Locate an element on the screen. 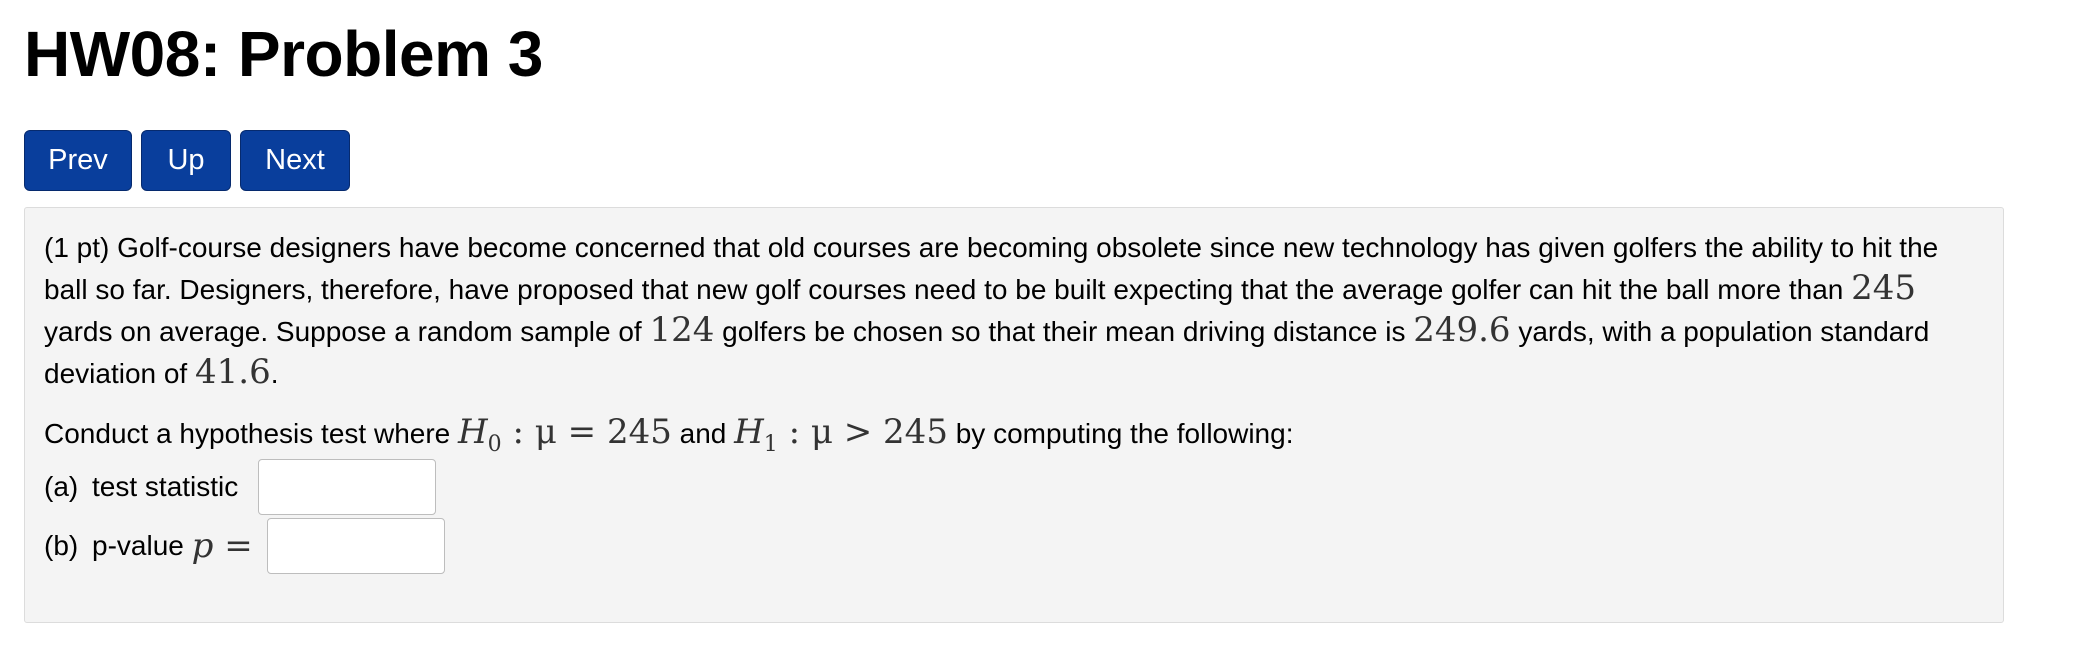 This screenshot has height=658, width=2092. alternative-hypothesis: H1 : μ > 245 is located at coordinates (841, 434).